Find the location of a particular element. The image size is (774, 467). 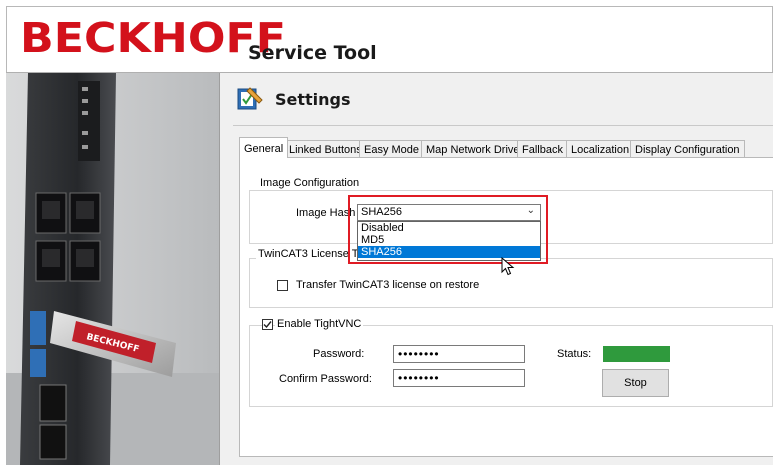

page-title: Settings is located at coordinates (313, 99).